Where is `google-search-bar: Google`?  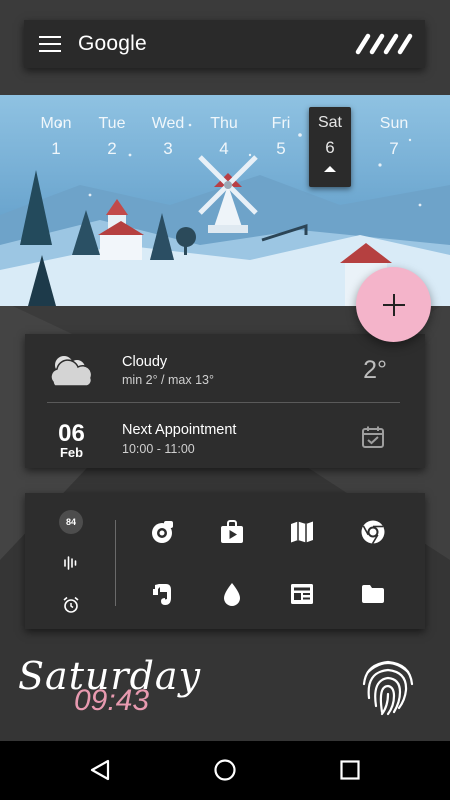 google-search-bar: Google is located at coordinates (224, 44).